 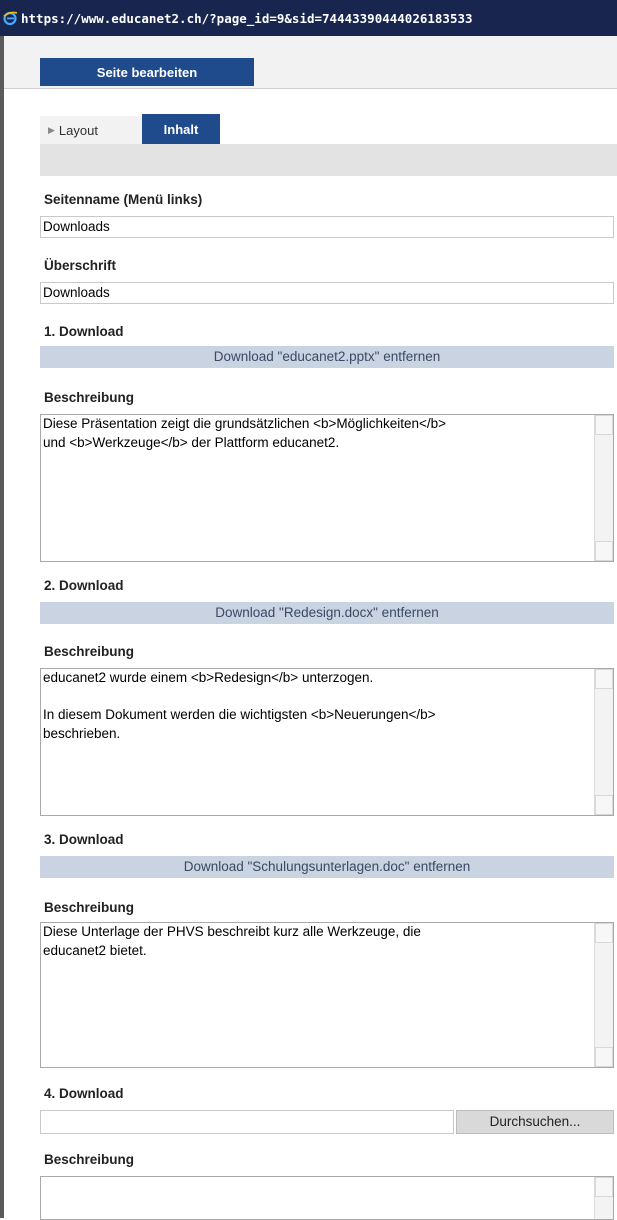 What do you see at coordinates (84, 331) in the screenshot?
I see `download-1-label: 1. Download` at bounding box center [84, 331].